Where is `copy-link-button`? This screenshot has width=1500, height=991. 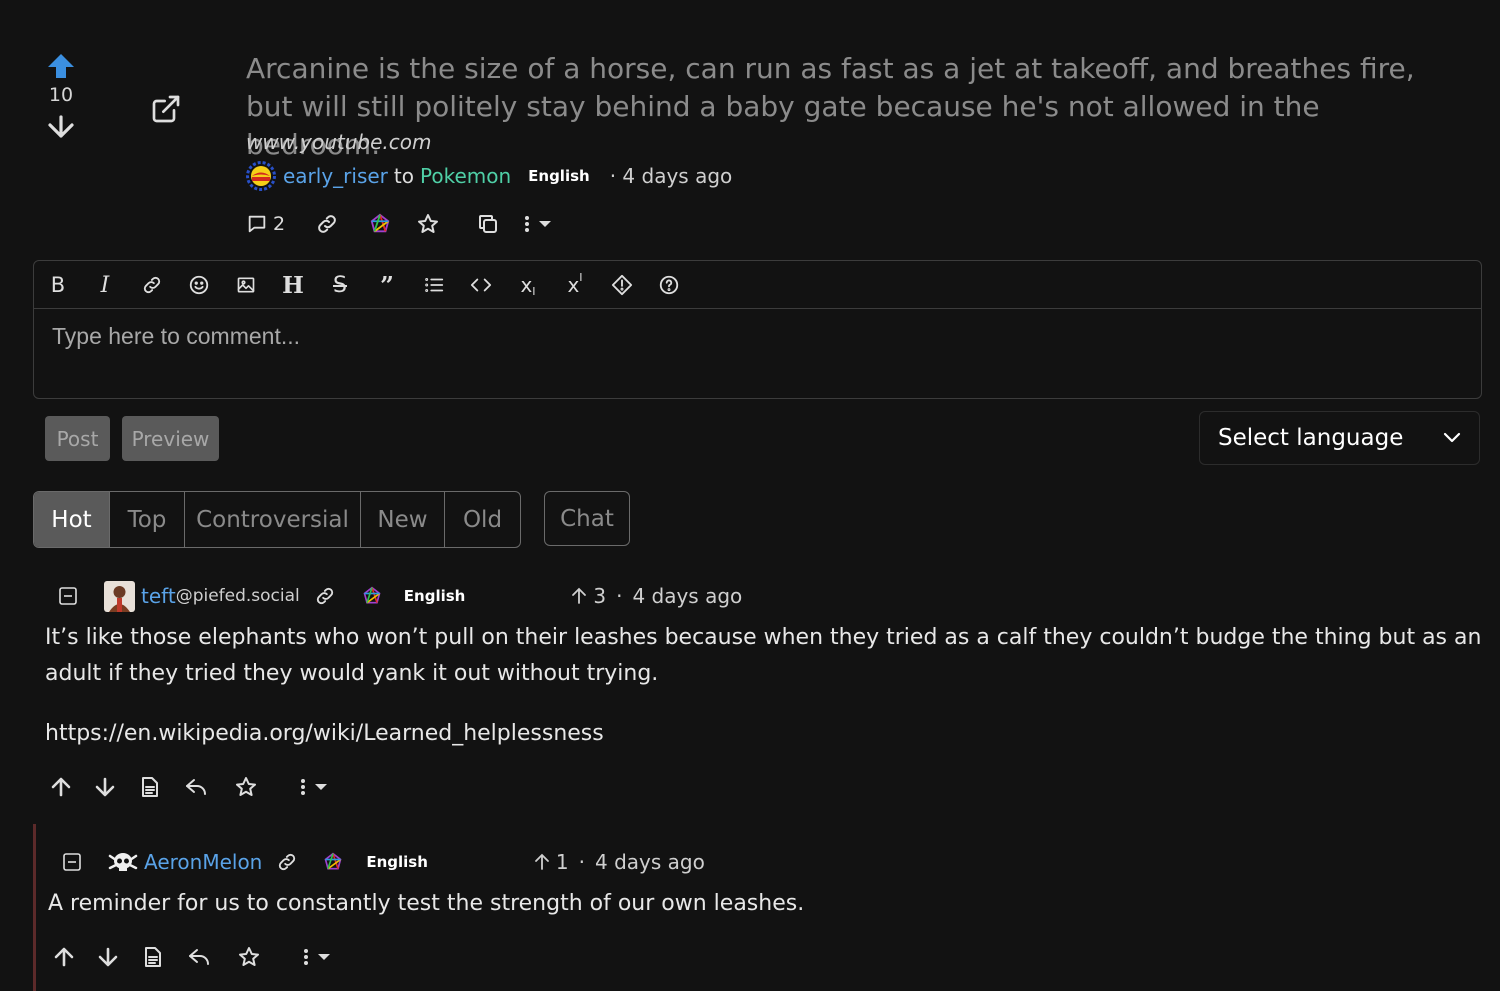
copy-link-button is located at coordinates (327, 224).